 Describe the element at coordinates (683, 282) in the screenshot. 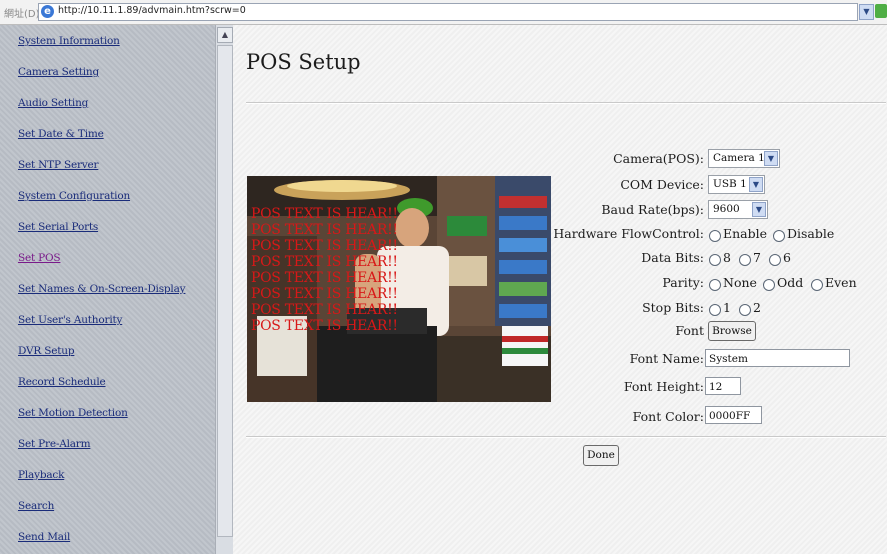

I see `parity-label: Parity:` at that location.